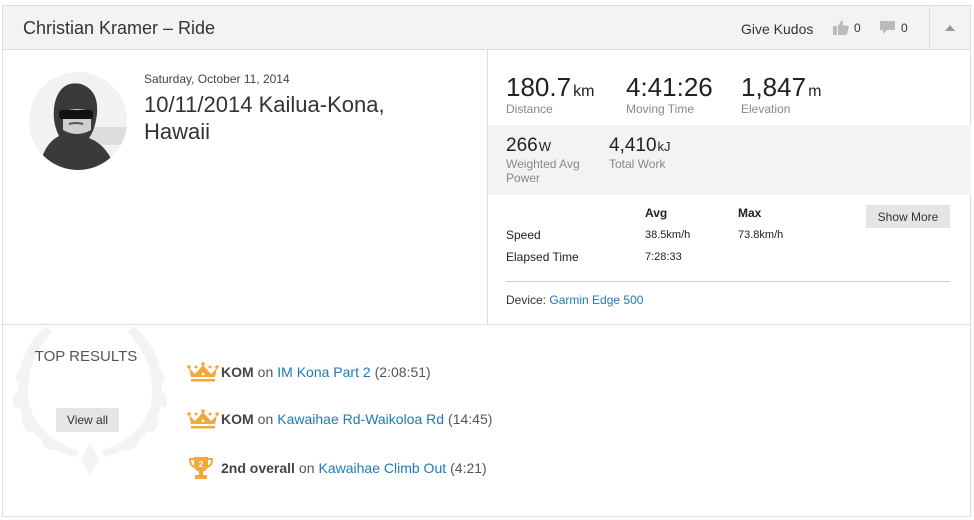 This screenshot has width=974, height=520. Describe the element at coordinates (660, 109) in the screenshot. I see `moving-time-label: Moving Time` at that location.